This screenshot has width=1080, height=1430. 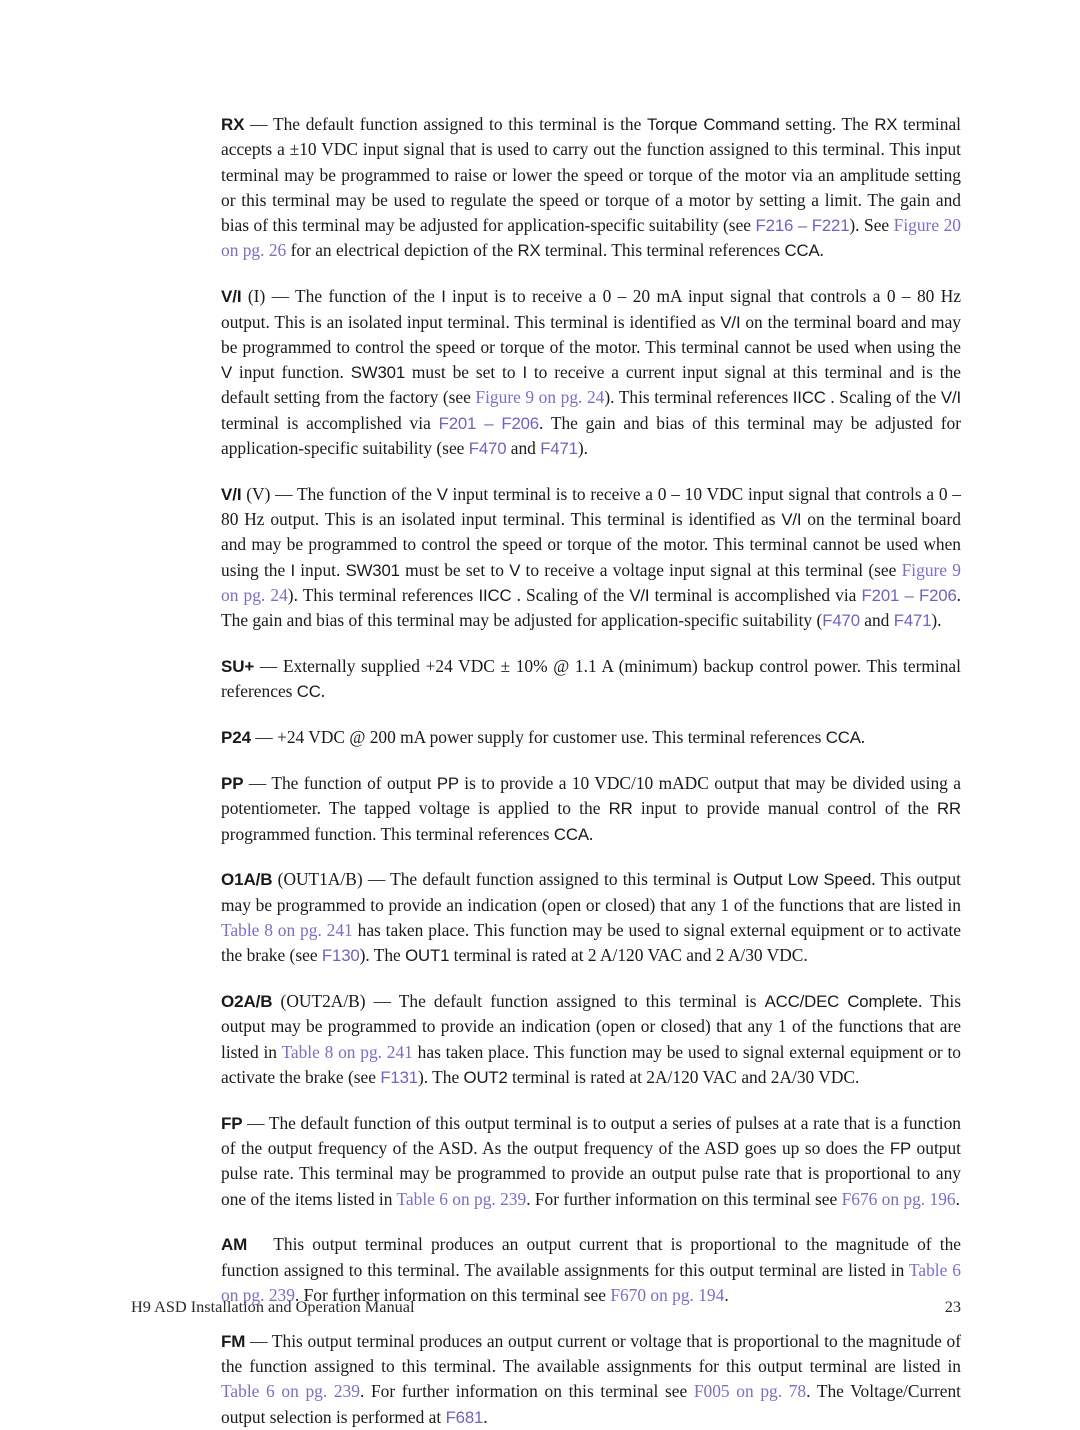 What do you see at coordinates (827, 124) in the screenshot?
I see `body-text: setting. The` at bounding box center [827, 124].